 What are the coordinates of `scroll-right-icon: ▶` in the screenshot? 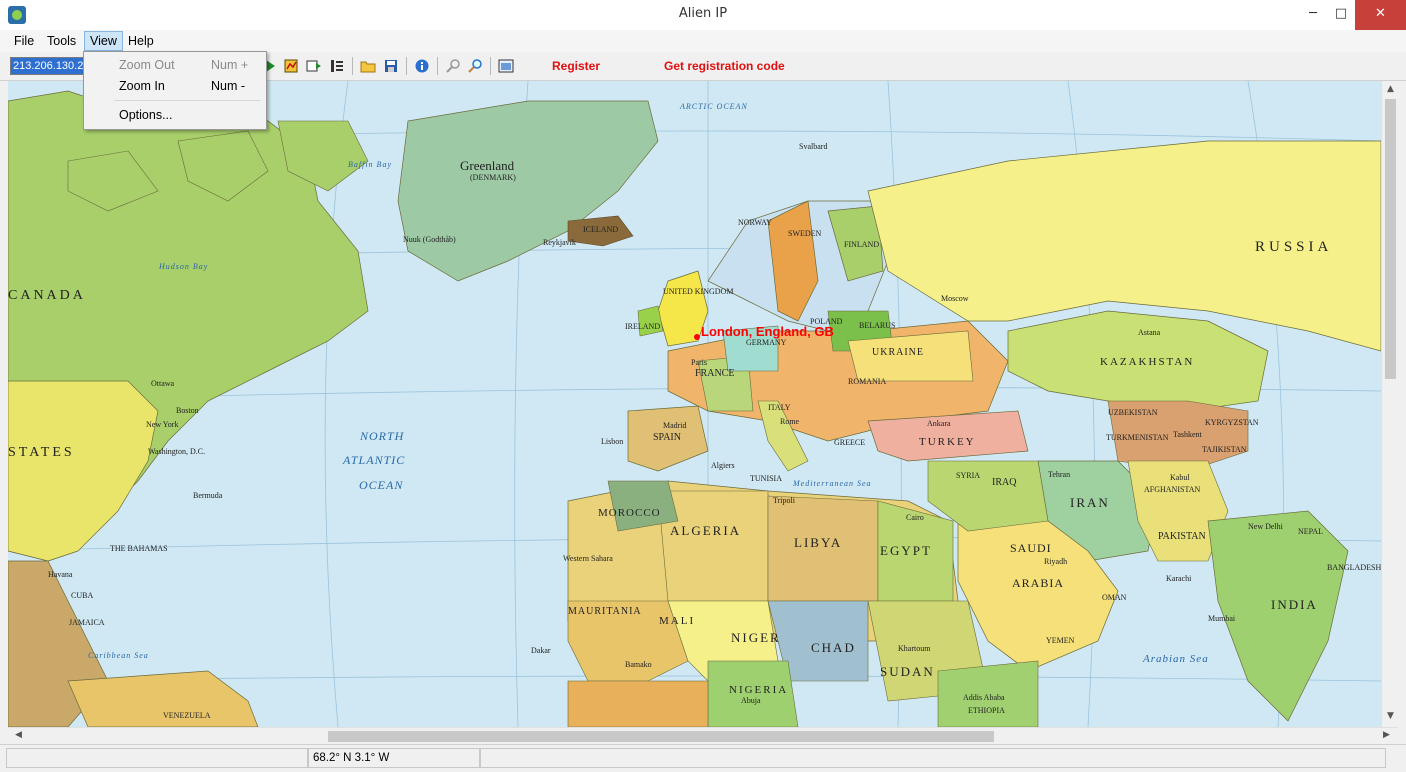 It's located at (1386, 735).